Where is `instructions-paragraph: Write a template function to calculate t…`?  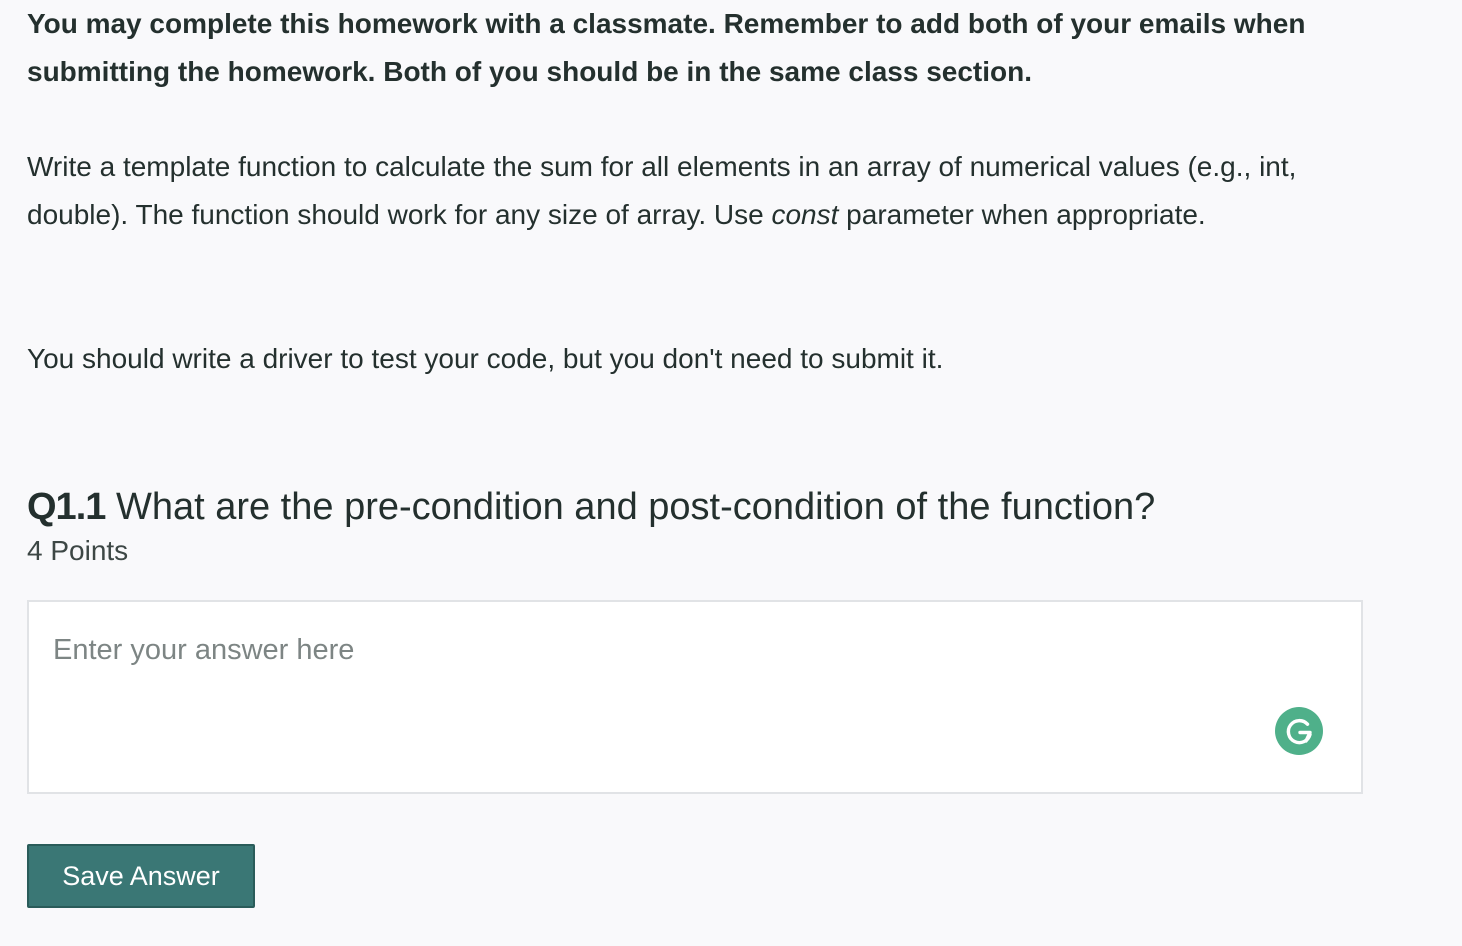 instructions-paragraph: Write a template function to calculate t… is located at coordinates (697, 191).